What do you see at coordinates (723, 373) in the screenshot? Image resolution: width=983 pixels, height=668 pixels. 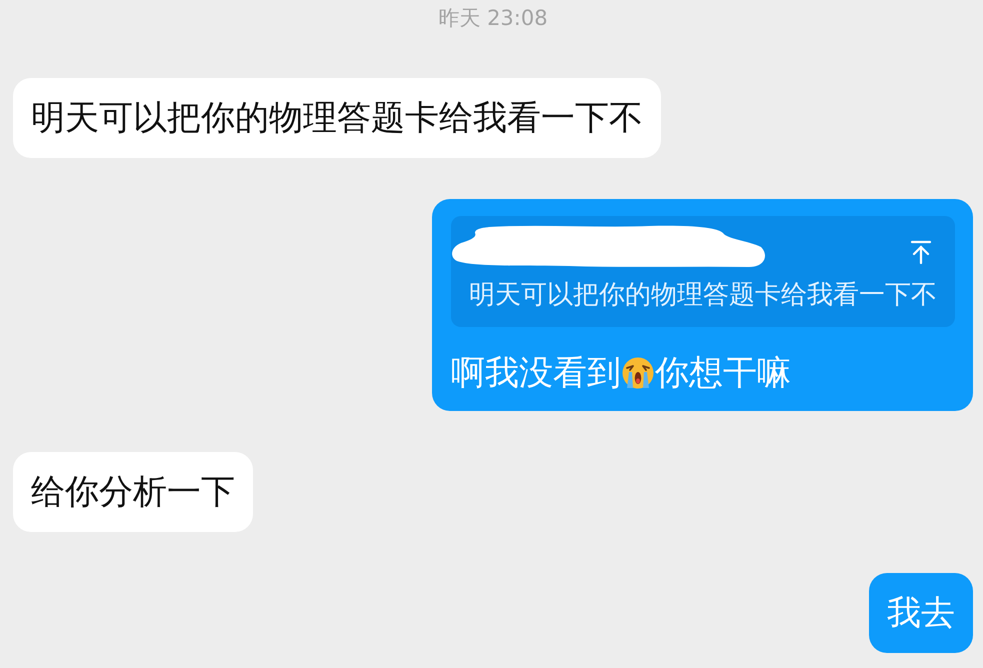 I see `message-text: 你想干嘛` at bounding box center [723, 373].